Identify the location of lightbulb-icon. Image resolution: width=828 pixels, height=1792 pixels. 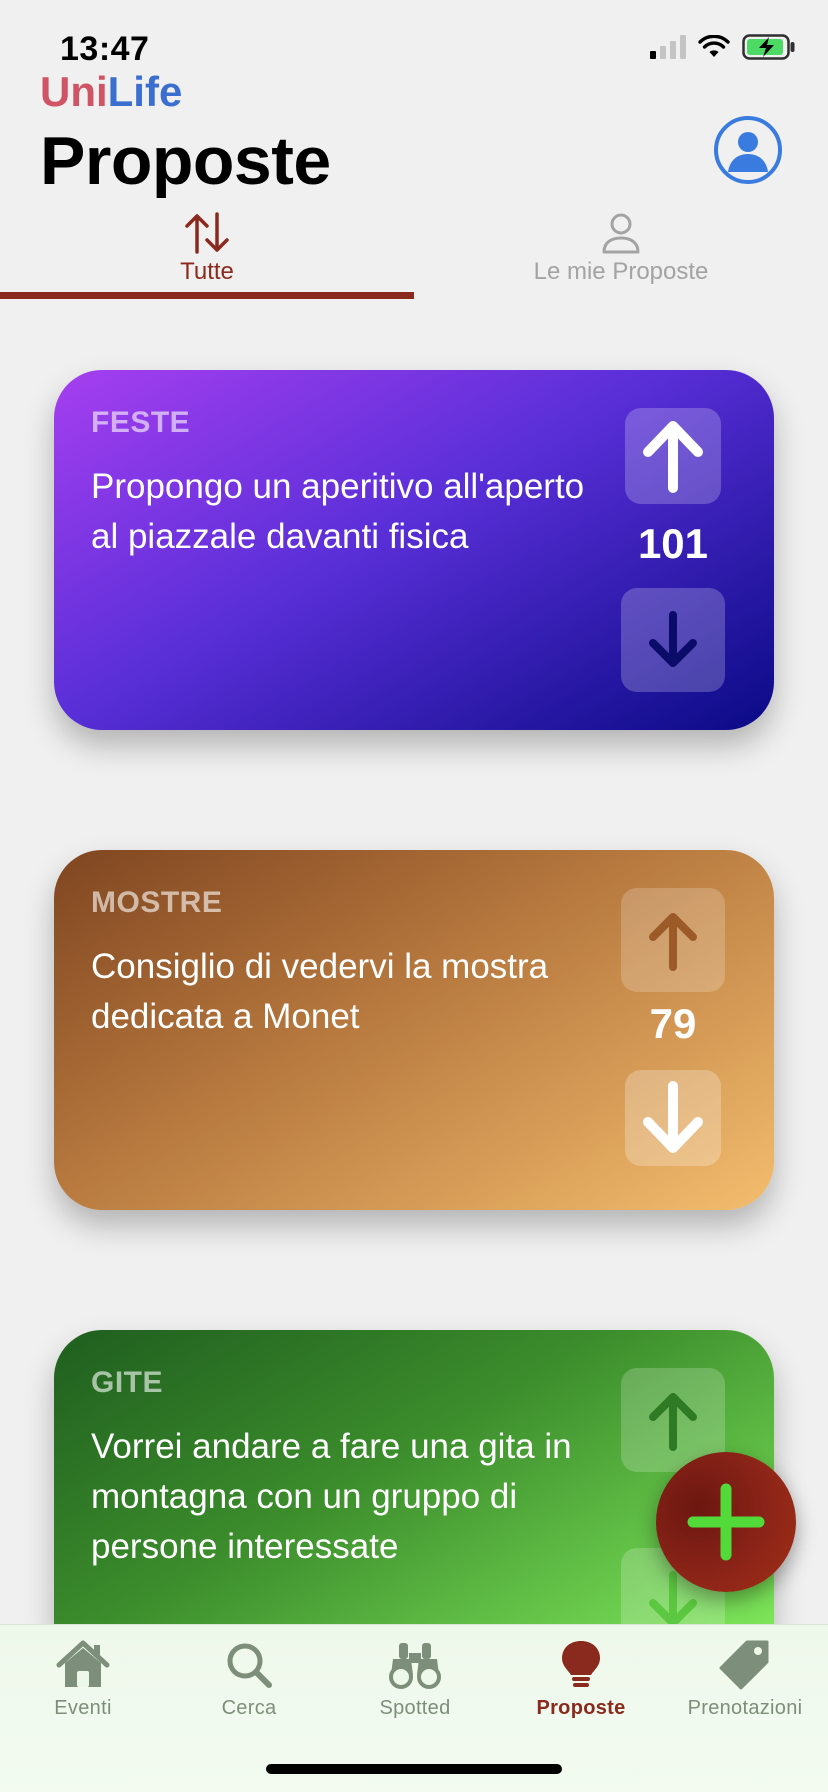
(581, 1664).